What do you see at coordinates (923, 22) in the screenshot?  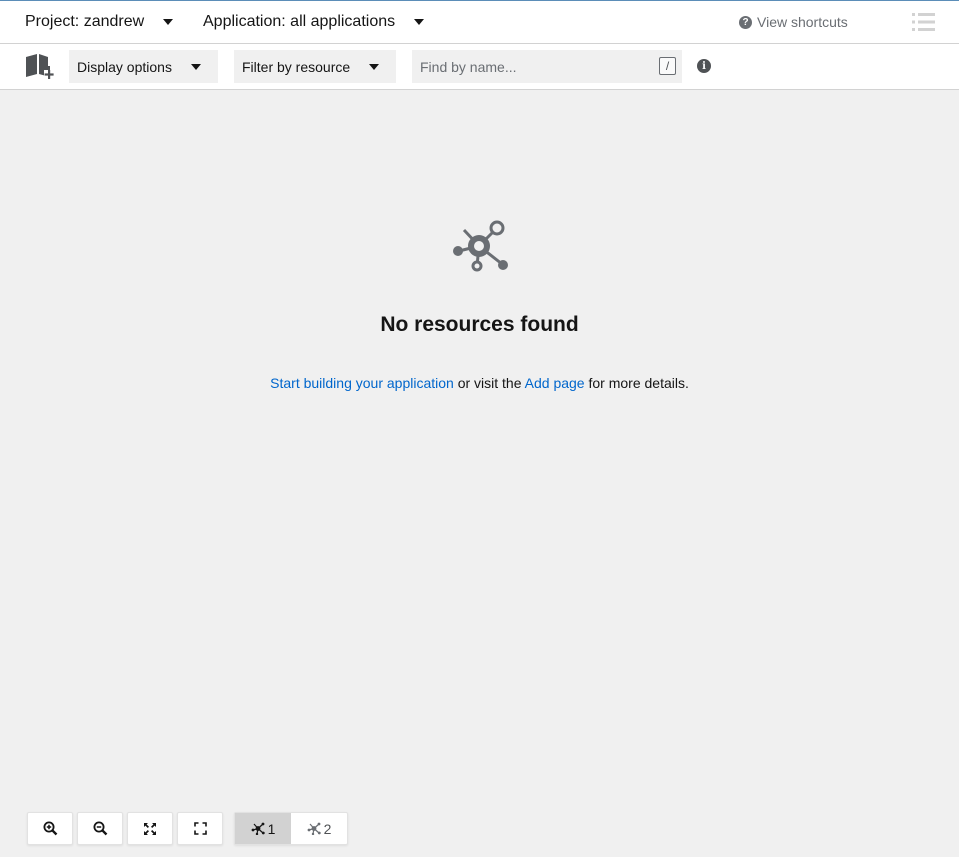 I see `list-view-icon` at bounding box center [923, 22].